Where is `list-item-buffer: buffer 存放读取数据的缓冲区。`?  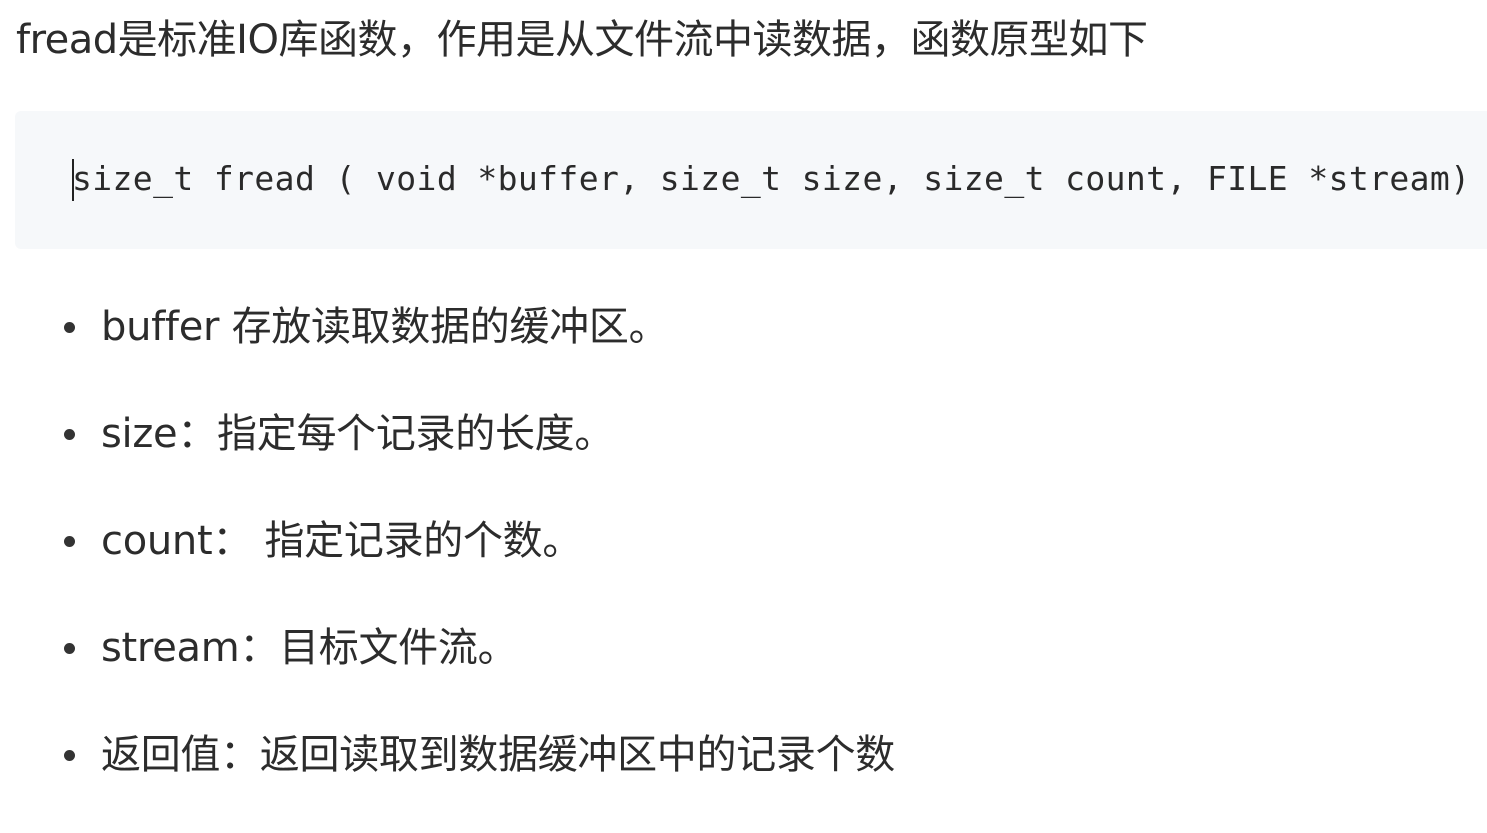 list-item-buffer: buffer 存放读取数据的缓冲区。 is located at coordinates (447, 351).